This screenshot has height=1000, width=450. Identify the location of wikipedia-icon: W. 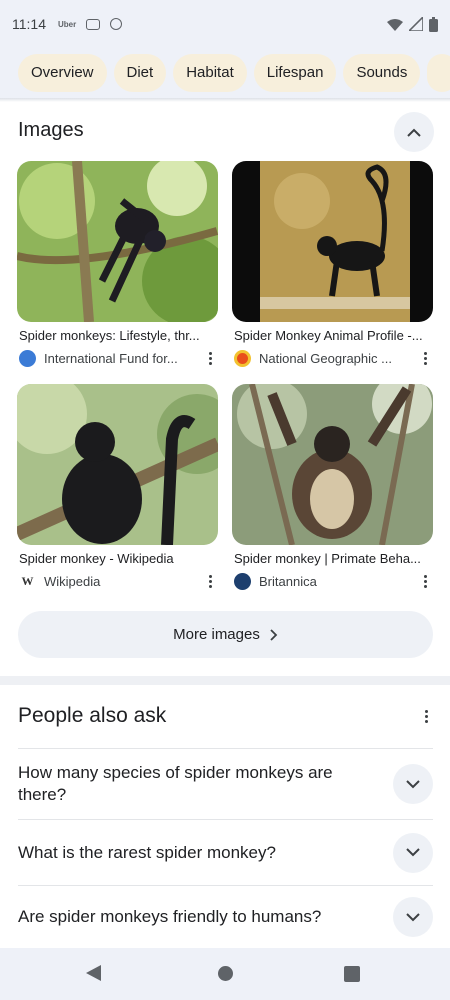
(27, 580).